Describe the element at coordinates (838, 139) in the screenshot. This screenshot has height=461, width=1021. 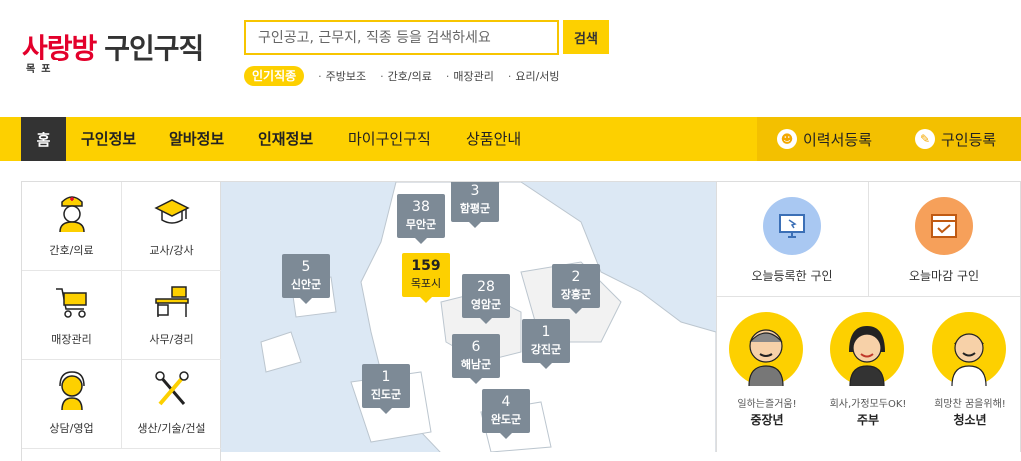
I see `resume-register-label: 이력서등록` at that location.